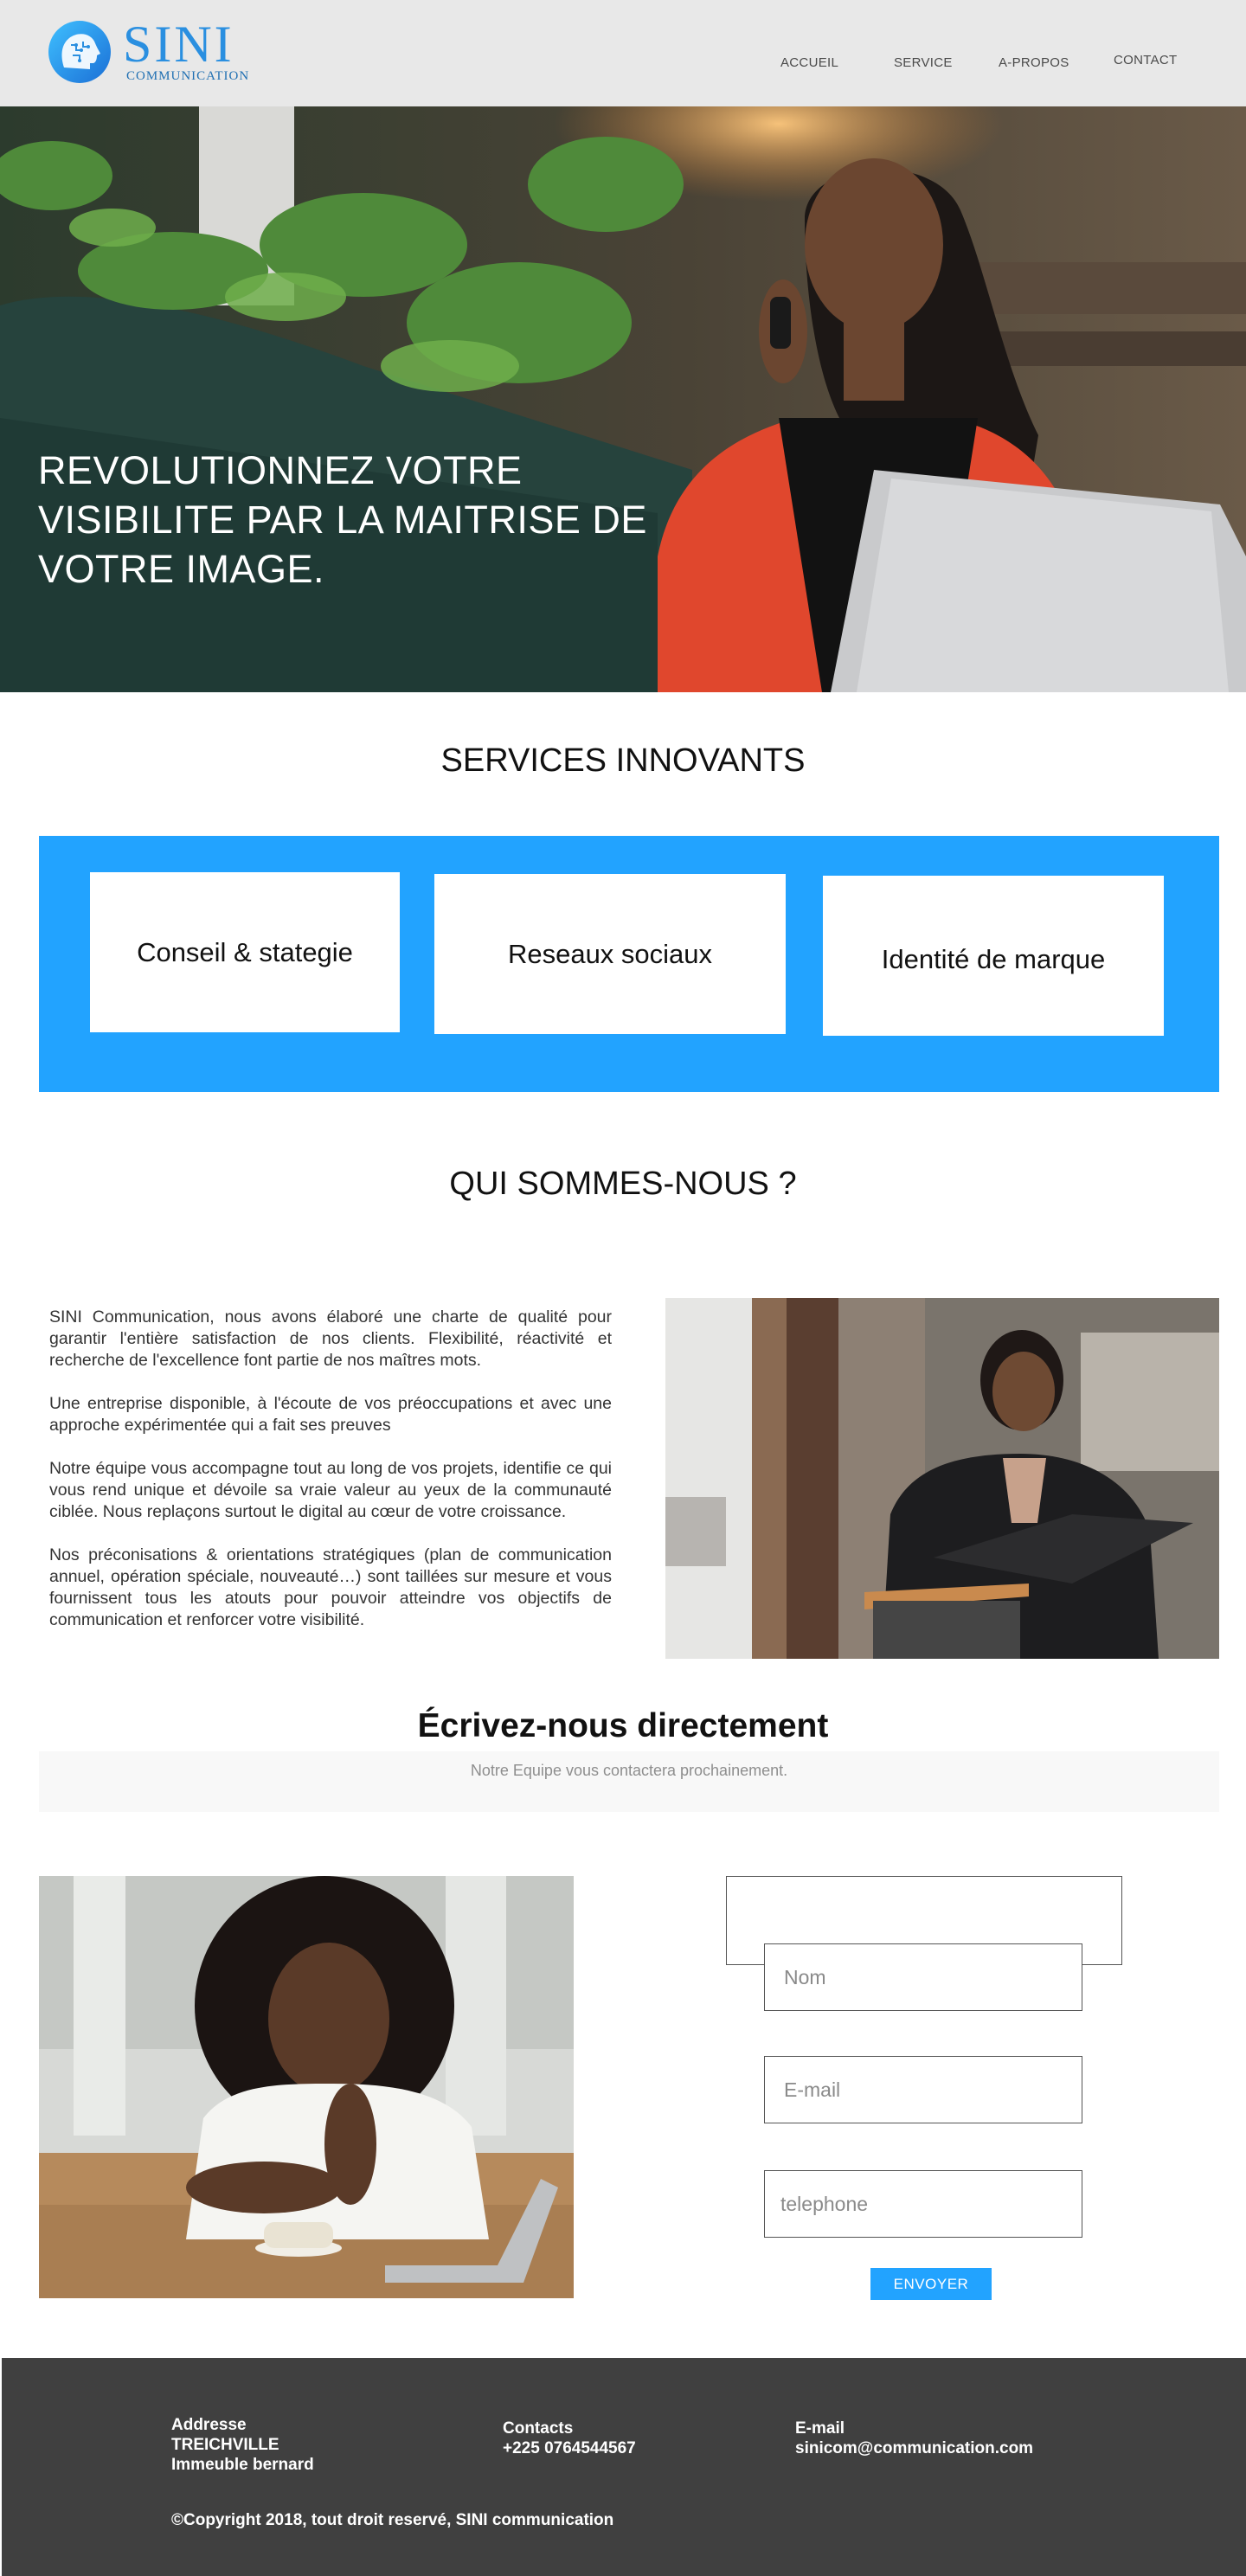  I want to click on about-photo, so click(942, 1479).